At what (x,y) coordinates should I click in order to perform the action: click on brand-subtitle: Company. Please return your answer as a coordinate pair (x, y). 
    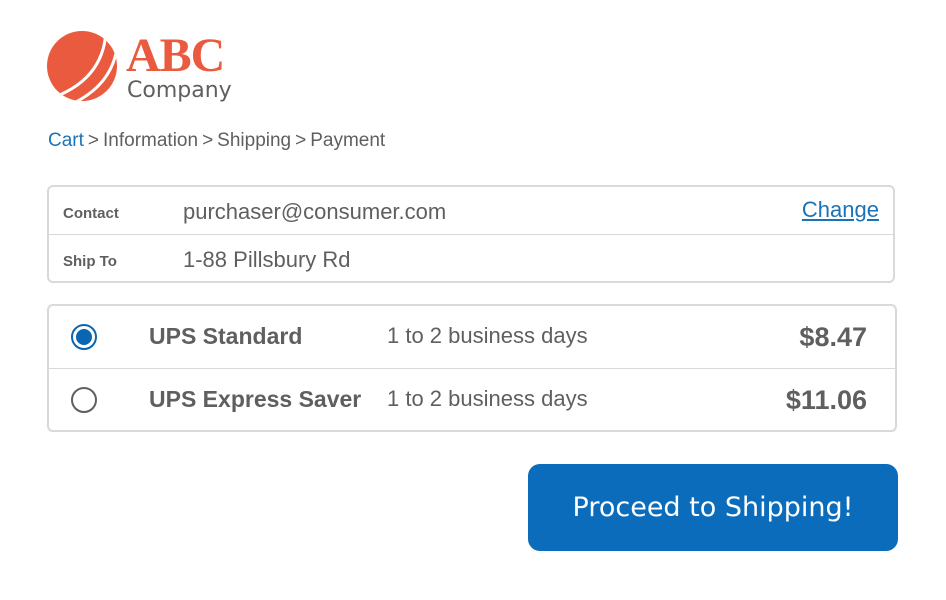
    Looking at the image, I should click on (179, 90).